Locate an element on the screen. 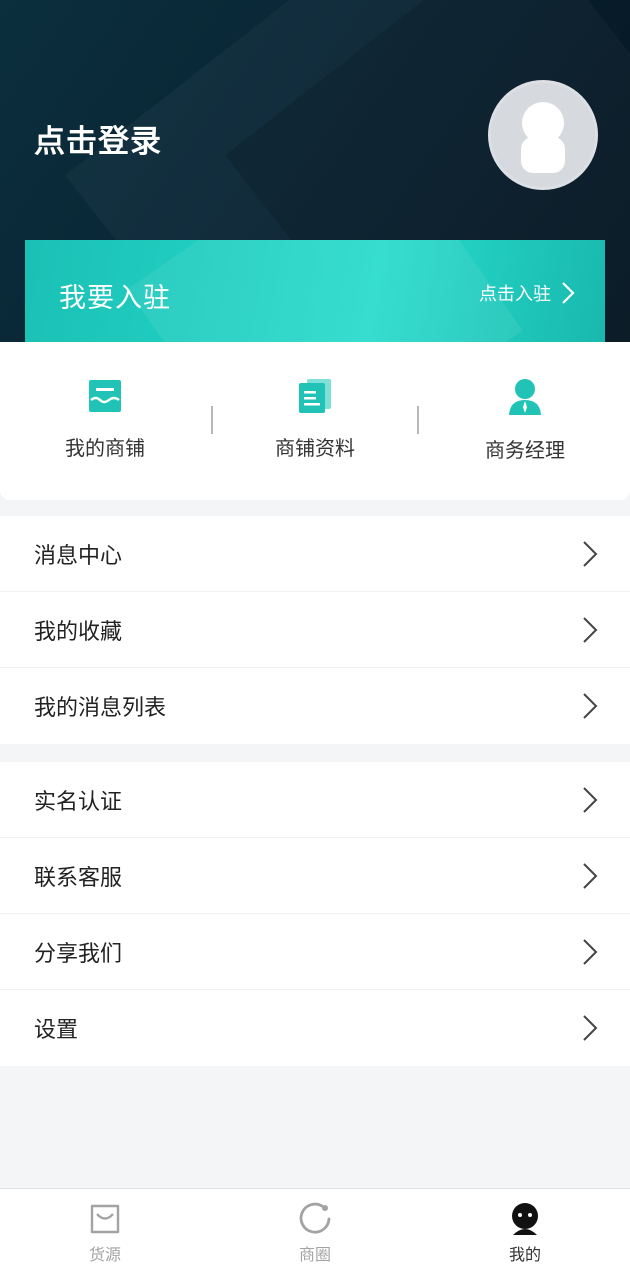 The image size is (630, 1280). store-icon is located at coordinates (105, 396).